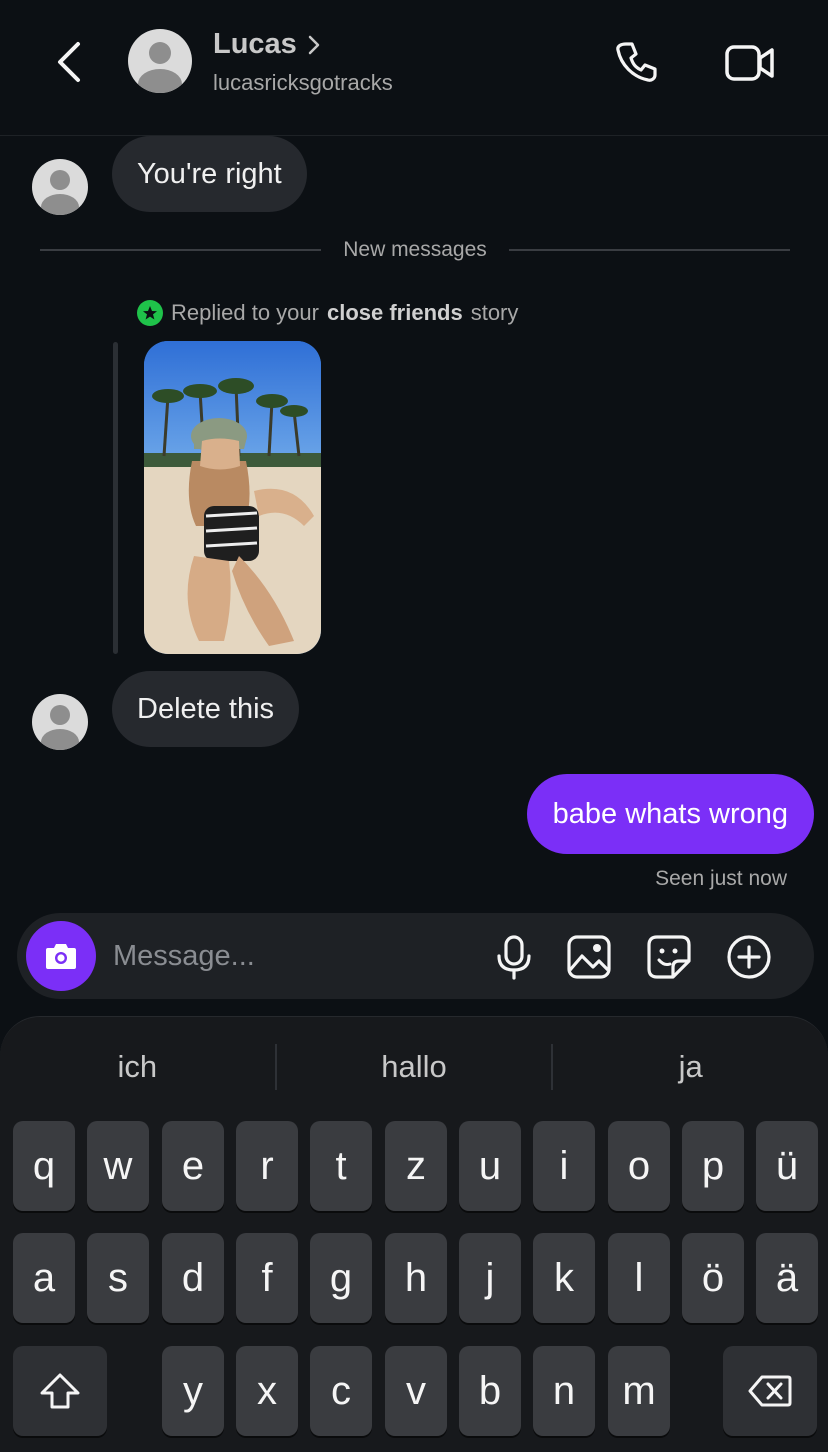 This screenshot has width=828, height=1452. Describe the element at coordinates (564, 1278) in the screenshot. I see `key-k: k` at that location.